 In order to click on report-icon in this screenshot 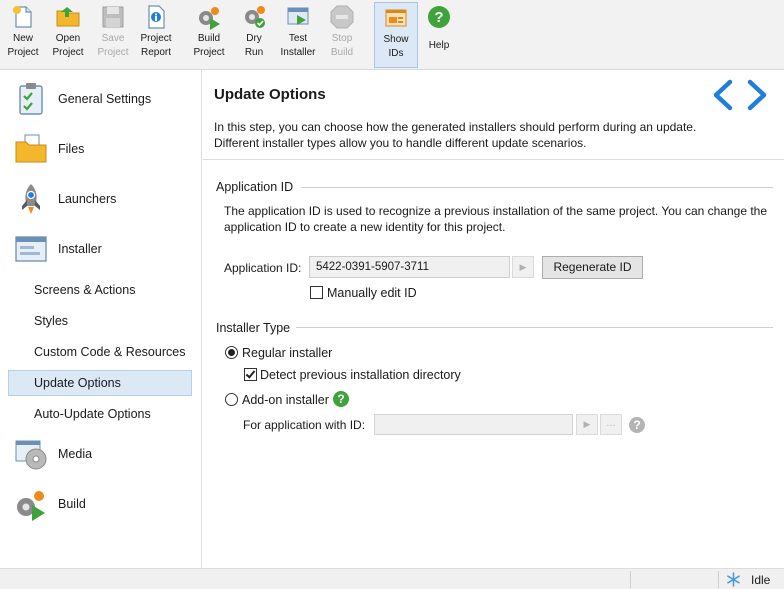, I will do `click(156, 17)`.